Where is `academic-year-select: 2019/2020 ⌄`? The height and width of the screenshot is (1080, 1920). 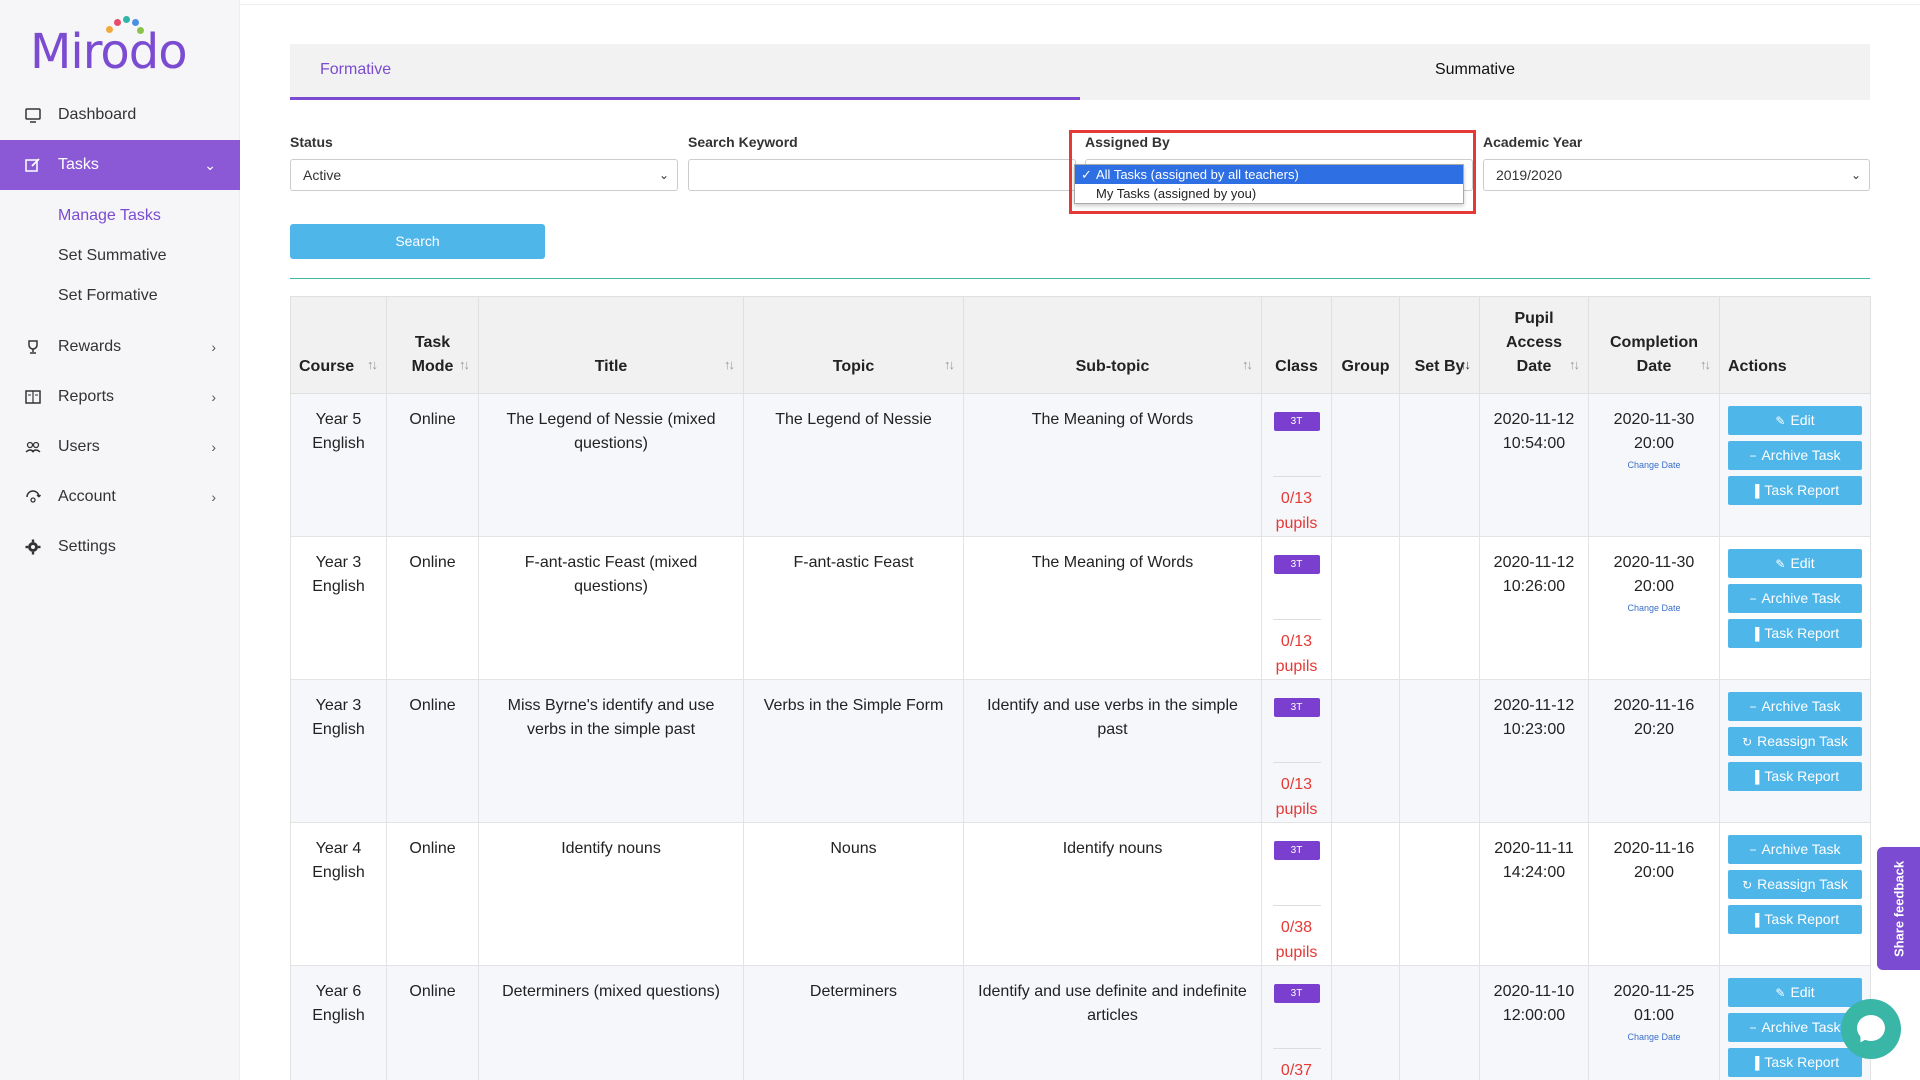 academic-year-select: 2019/2020 ⌄ is located at coordinates (1676, 175).